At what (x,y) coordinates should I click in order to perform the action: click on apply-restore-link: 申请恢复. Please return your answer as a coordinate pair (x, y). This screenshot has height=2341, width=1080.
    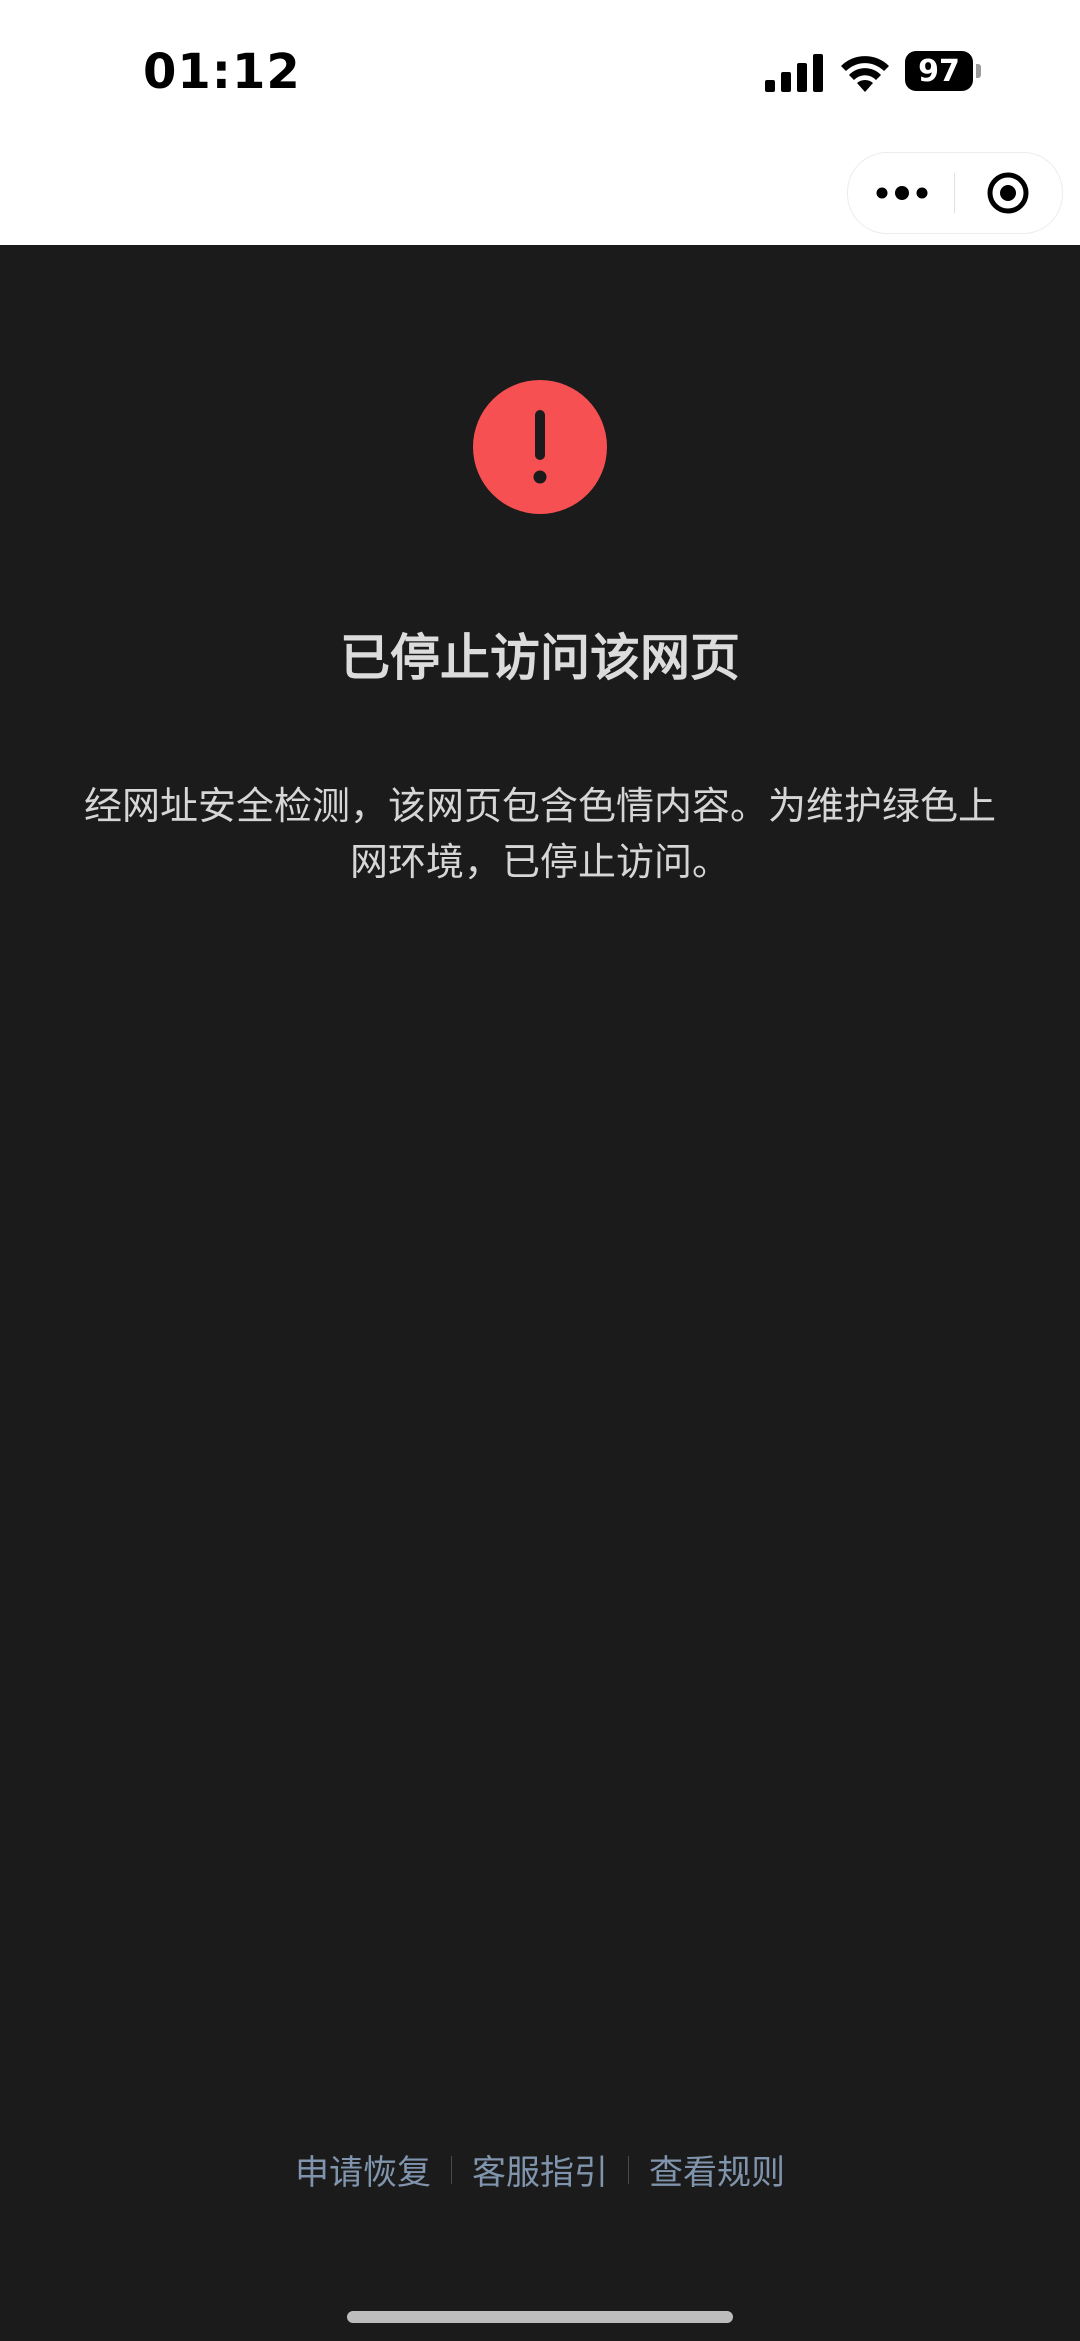
    Looking at the image, I should click on (363, 2169).